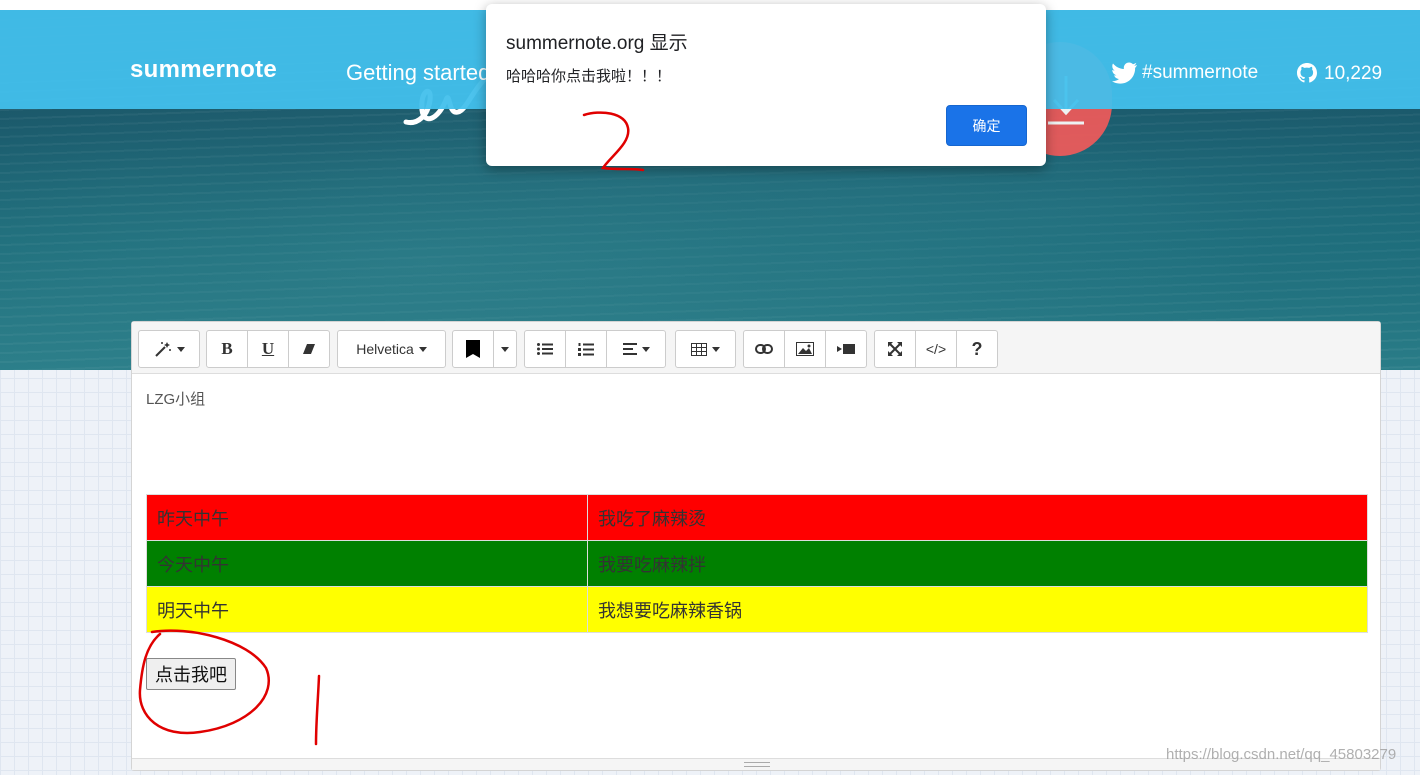 The height and width of the screenshot is (775, 1420). I want to click on insert-video-button, so click(846, 349).